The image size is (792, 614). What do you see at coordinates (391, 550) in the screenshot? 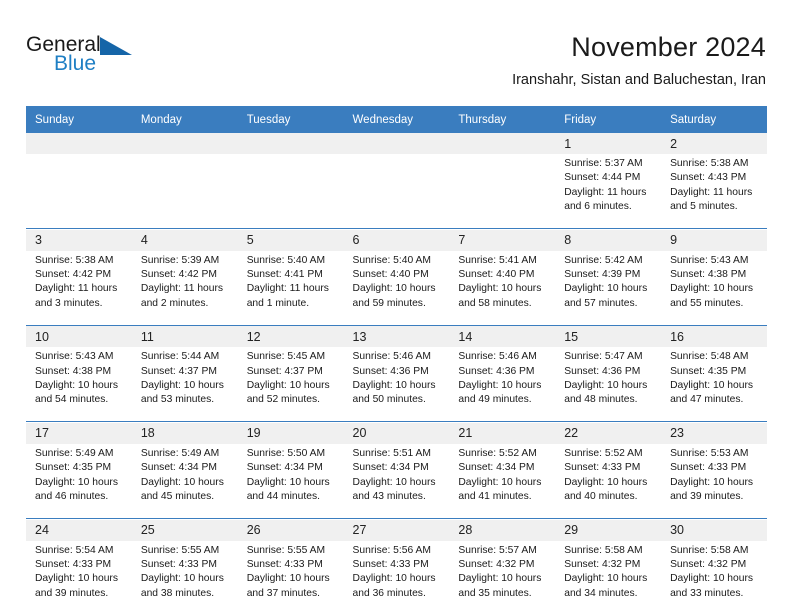
I see `day-info-line: Sunrise: 5:56 AM` at bounding box center [391, 550].